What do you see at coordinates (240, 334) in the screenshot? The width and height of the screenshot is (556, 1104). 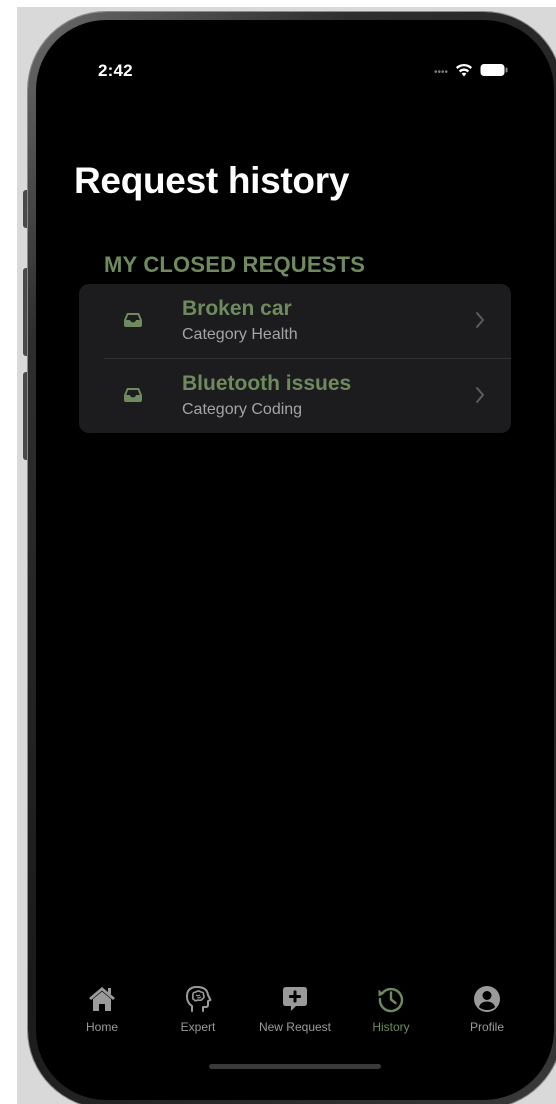 I see `request-category: Category Health` at bounding box center [240, 334].